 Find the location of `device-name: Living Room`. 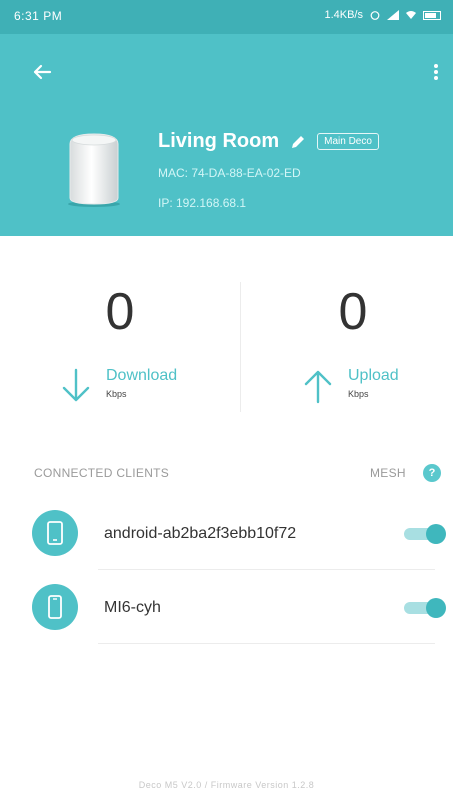

device-name: Living Room is located at coordinates (219, 141).